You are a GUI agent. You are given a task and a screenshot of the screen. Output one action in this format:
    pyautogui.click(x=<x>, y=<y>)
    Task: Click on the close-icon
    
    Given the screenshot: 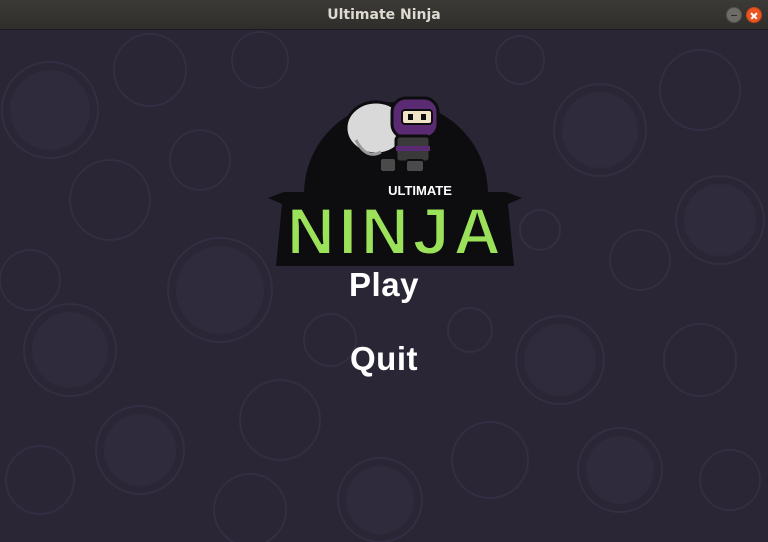 What is the action you would take?
    pyautogui.click(x=754, y=15)
    